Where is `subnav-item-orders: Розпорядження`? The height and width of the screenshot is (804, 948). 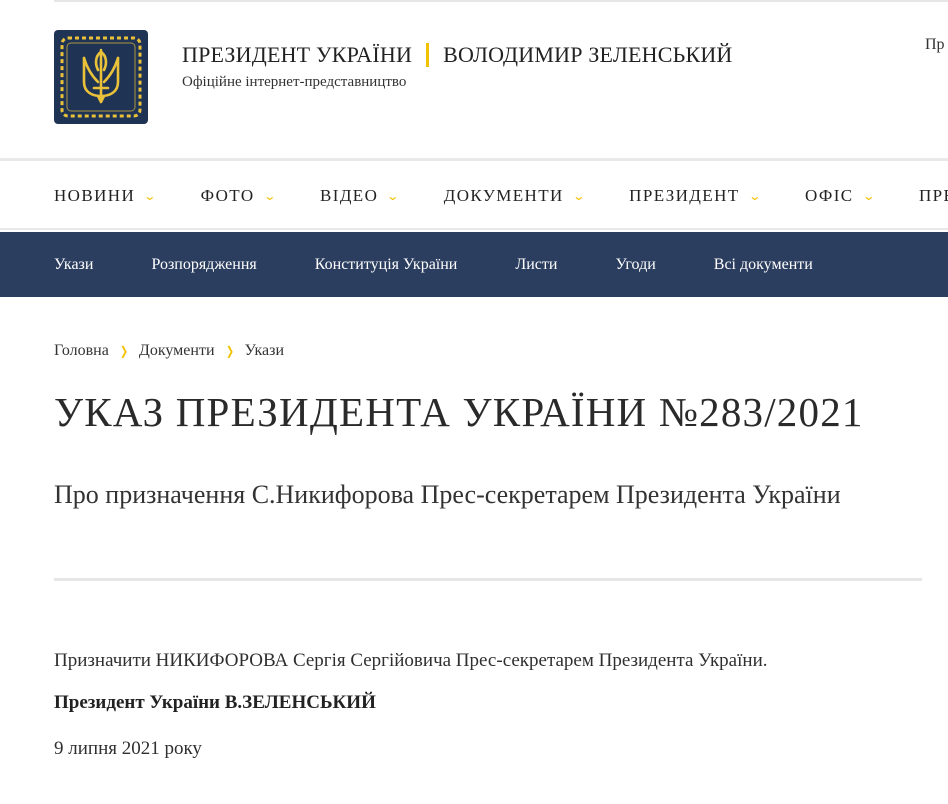
subnav-item-orders: Розпорядження is located at coordinates (203, 265).